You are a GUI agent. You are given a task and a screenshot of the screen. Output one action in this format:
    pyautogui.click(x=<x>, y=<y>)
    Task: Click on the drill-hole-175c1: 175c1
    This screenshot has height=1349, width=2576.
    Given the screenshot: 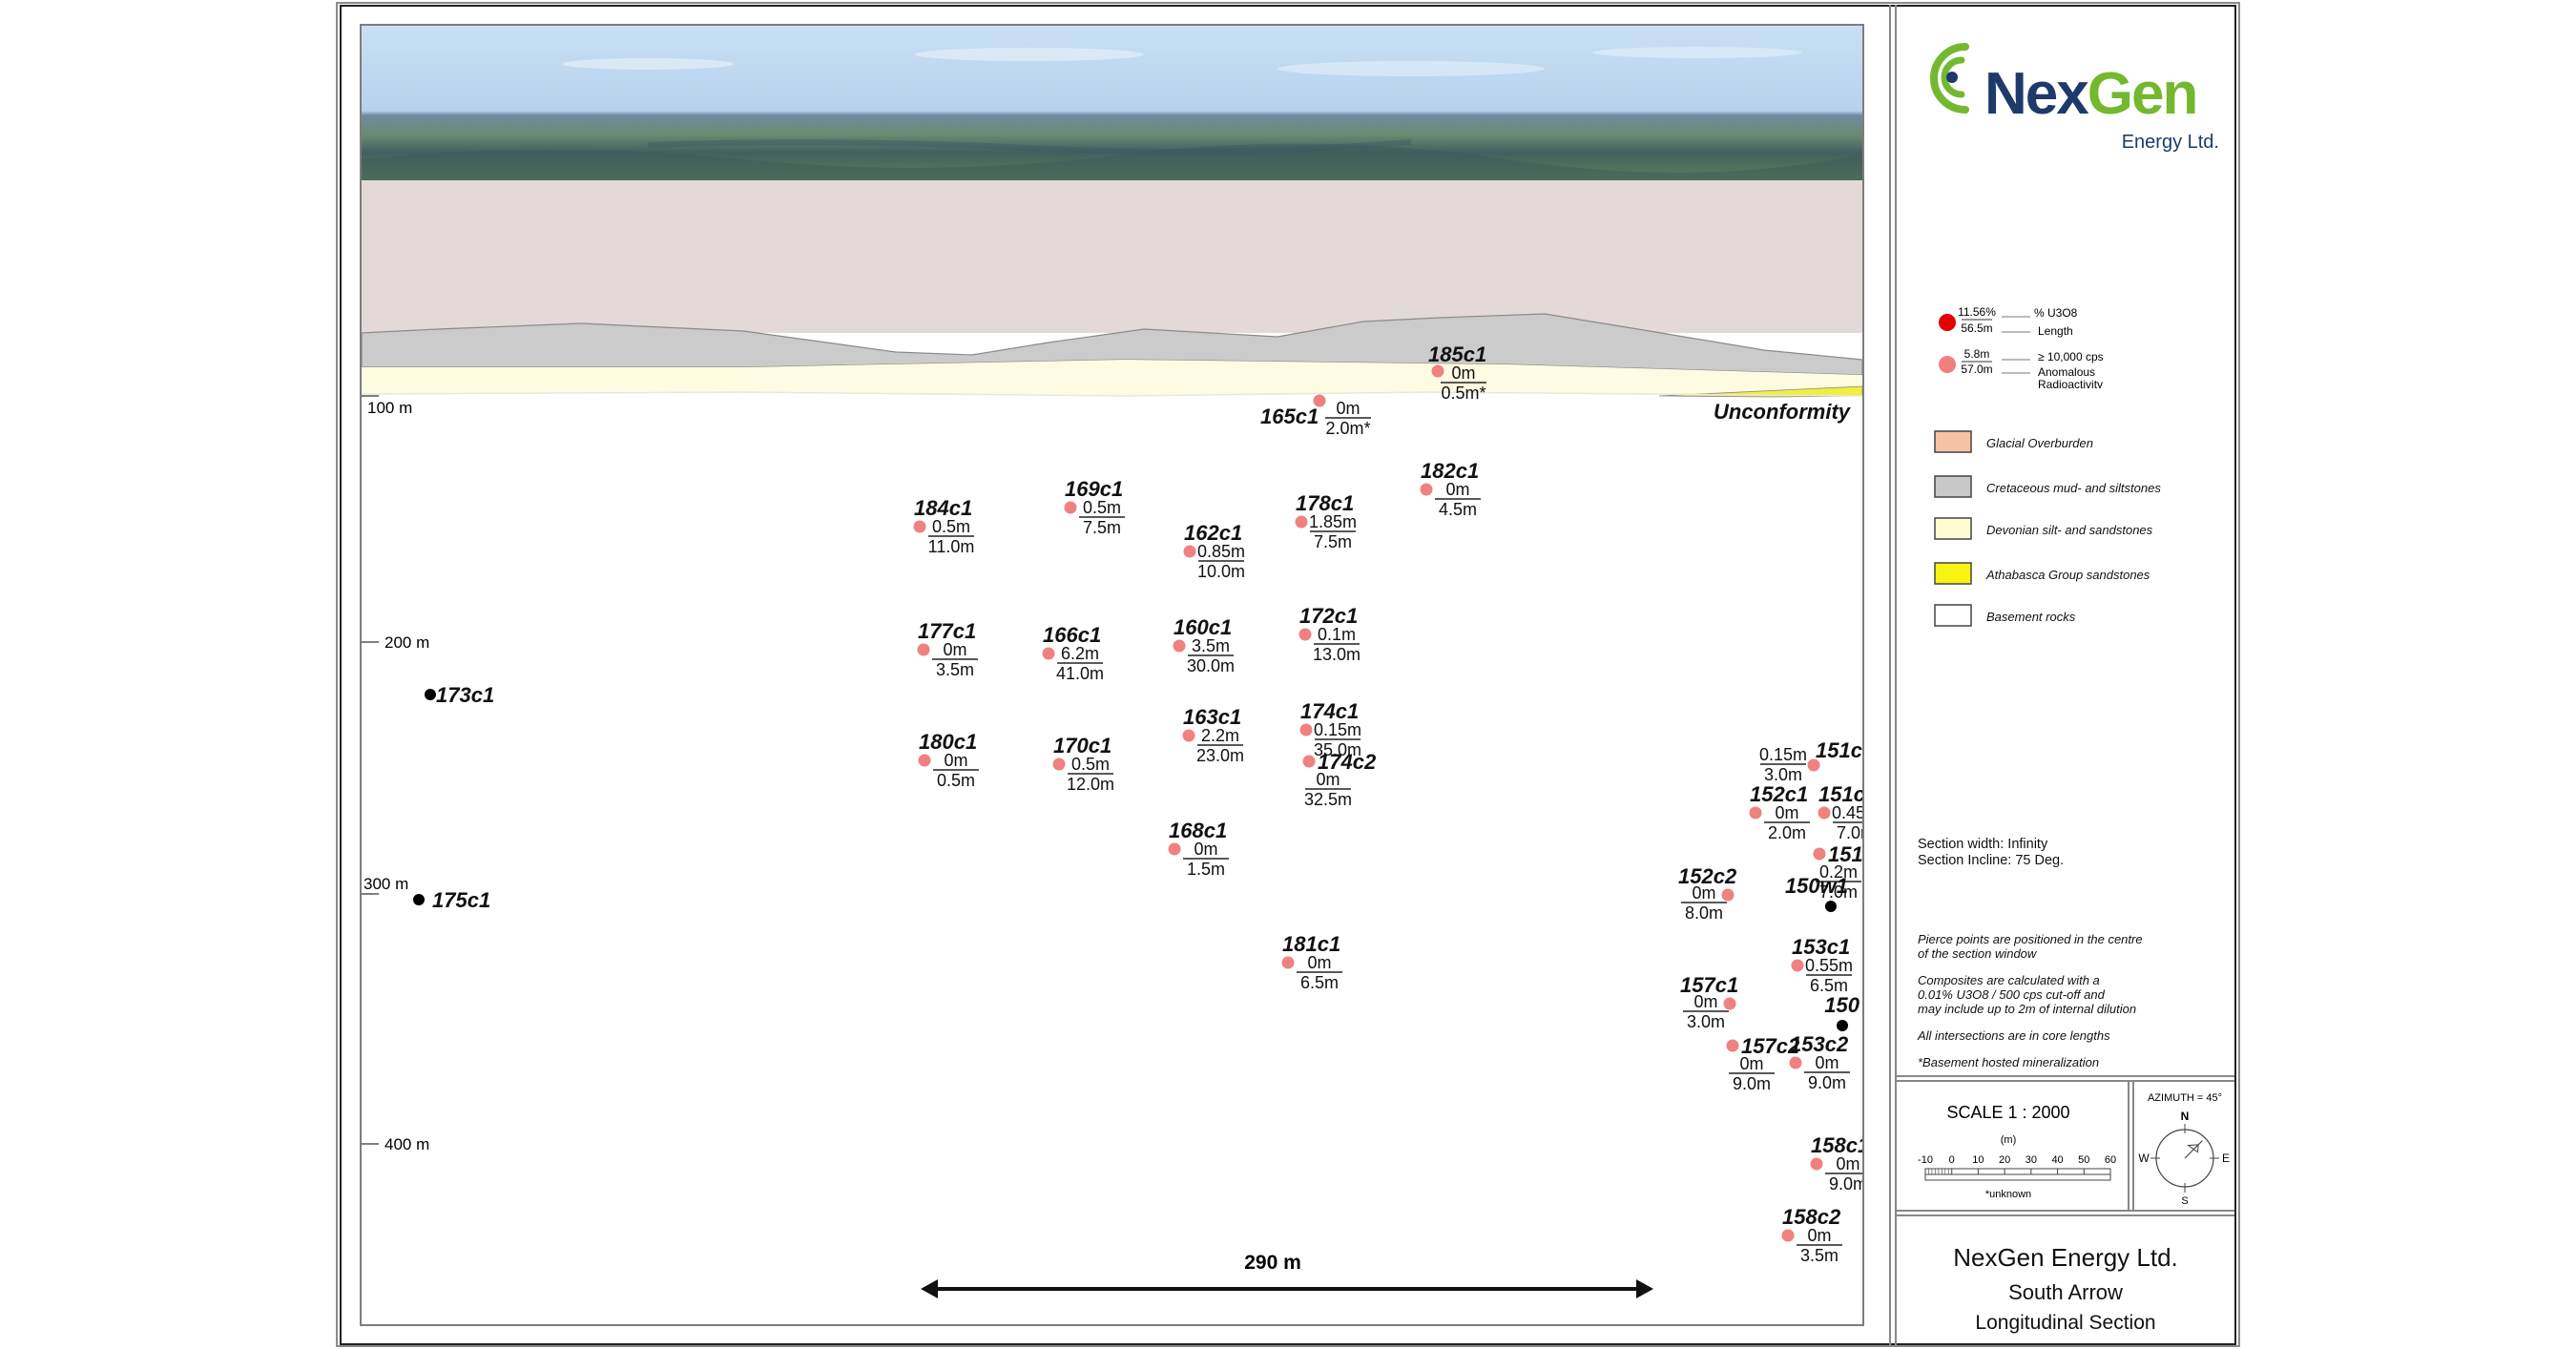 What is the action you would take?
    pyautogui.click(x=451, y=900)
    